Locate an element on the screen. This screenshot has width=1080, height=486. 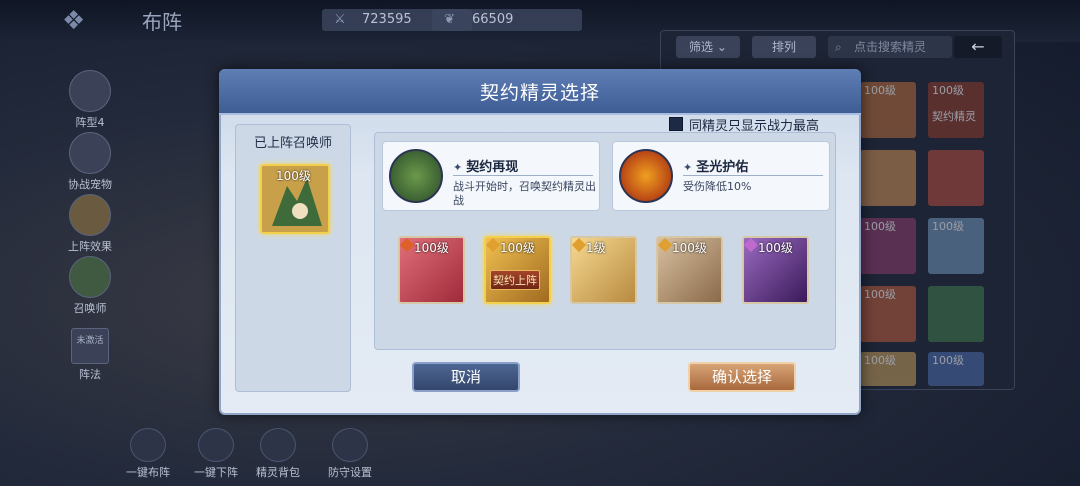
nav-formation: 阵型4 is located at coordinates (90, 100).